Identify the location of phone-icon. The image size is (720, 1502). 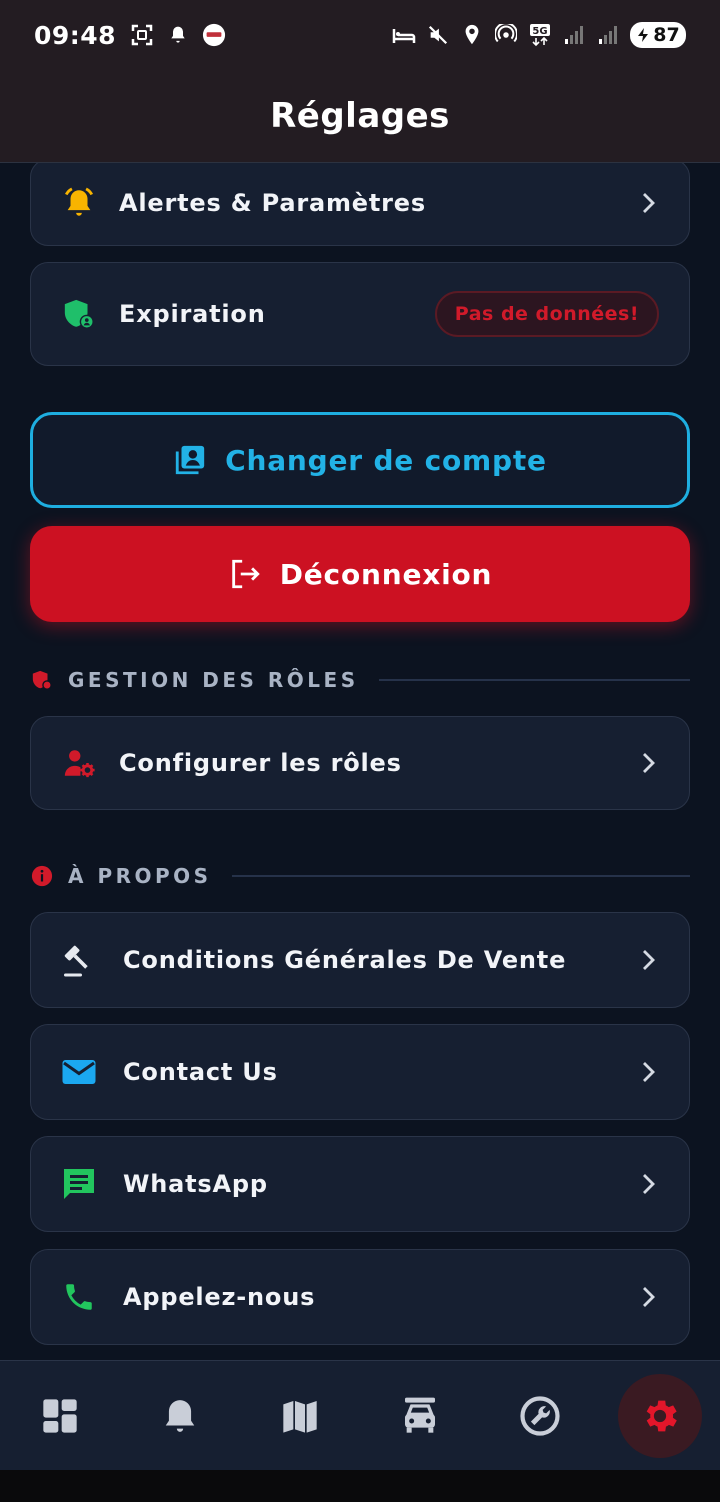
(79, 1297).